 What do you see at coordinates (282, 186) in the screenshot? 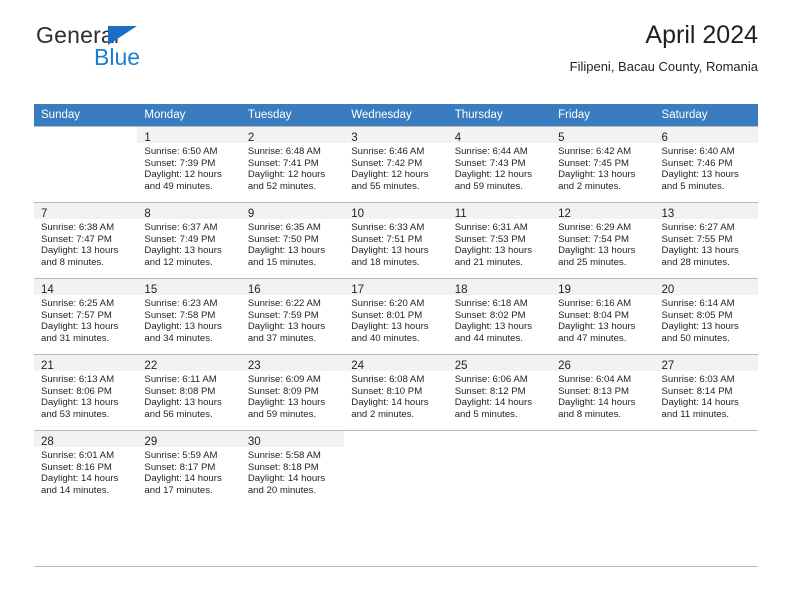
I see `daylight-text-line2: and 52 minutes.` at bounding box center [282, 186].